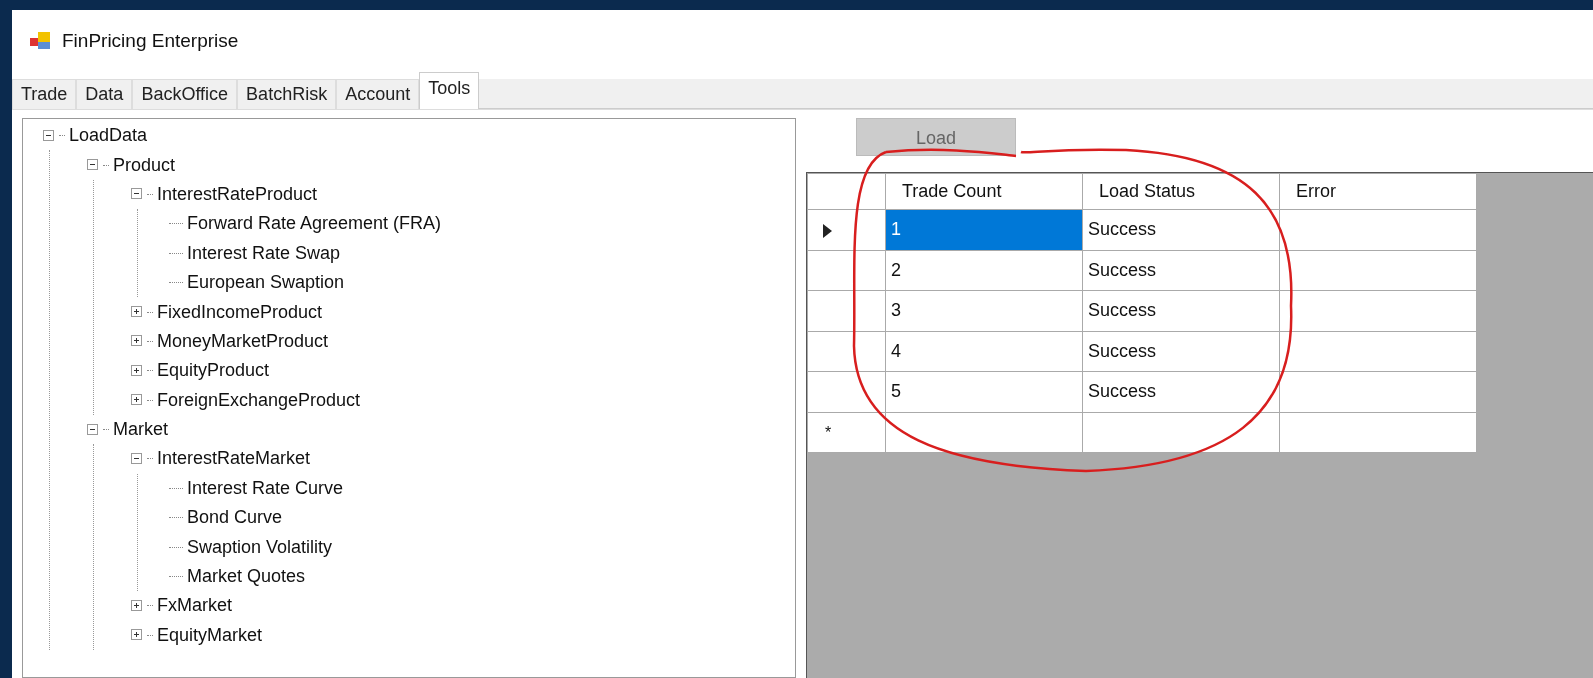 The image size is (1593, 678). What do you see at coordinates (213, 371) in the screenshot?
I see `tree-item: EquityProduct` at bounding box center [213, 371].